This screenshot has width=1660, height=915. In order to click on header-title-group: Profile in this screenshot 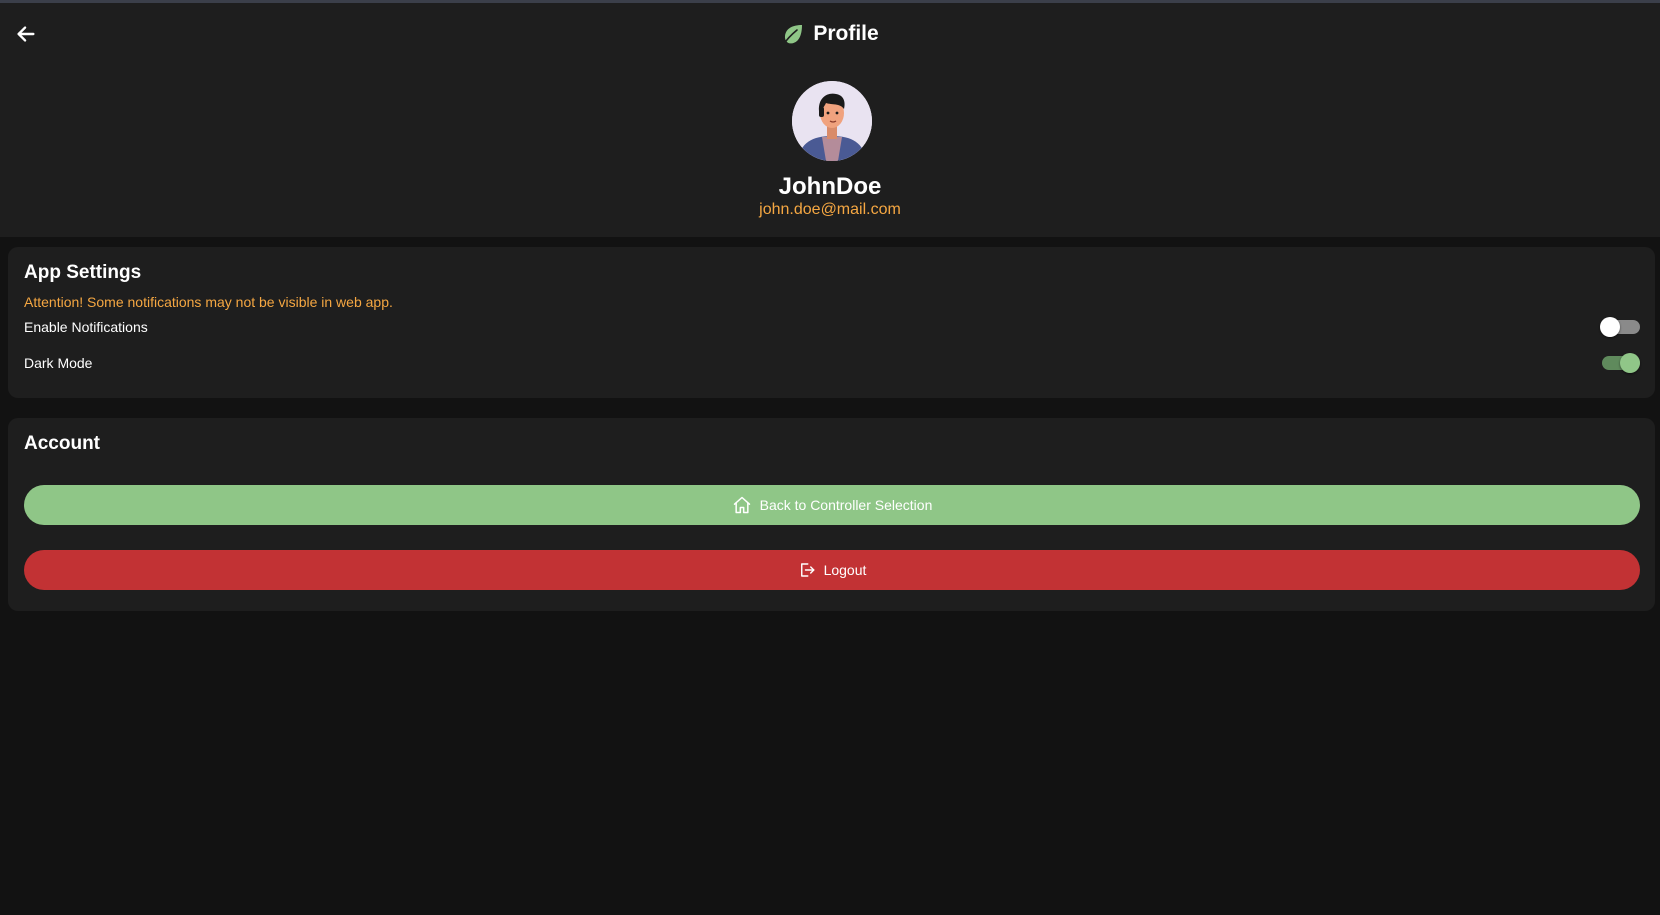, I will do `click(830, 34)`.